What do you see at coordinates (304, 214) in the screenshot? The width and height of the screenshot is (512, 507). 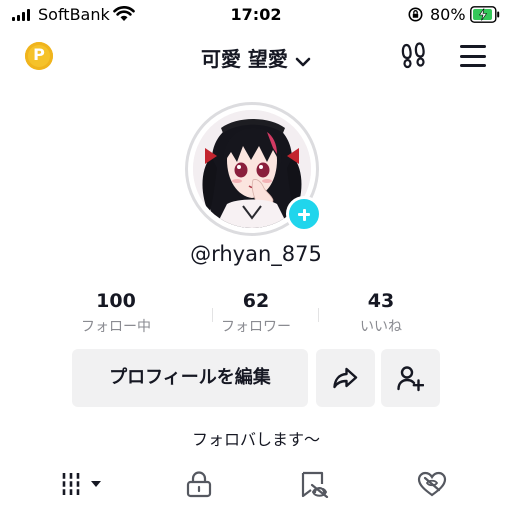 I see `add-avatar-button` at bounding box center [304, 214].